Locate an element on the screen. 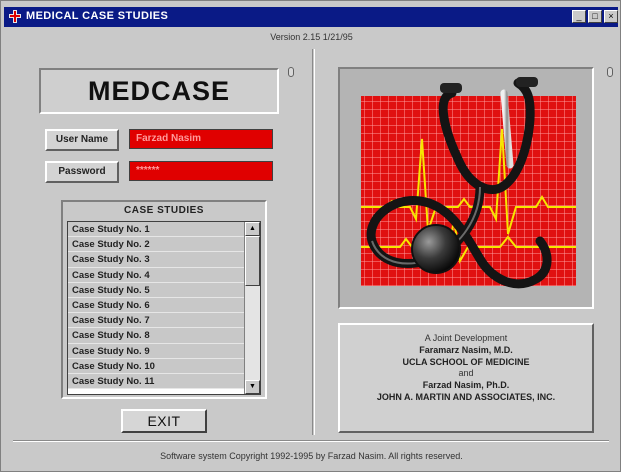  credits-and: and is located at coordinates (466, 373).